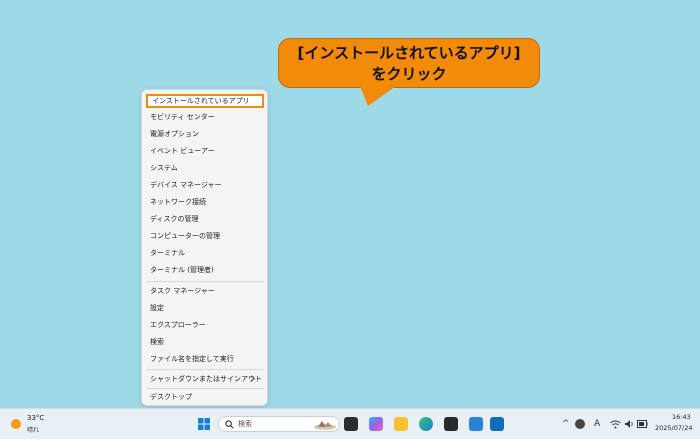 This screenshot has width=700, height=439. Describe the element at coordinates (642, 424) in the screenshot. I see `battery-icon` at that location.